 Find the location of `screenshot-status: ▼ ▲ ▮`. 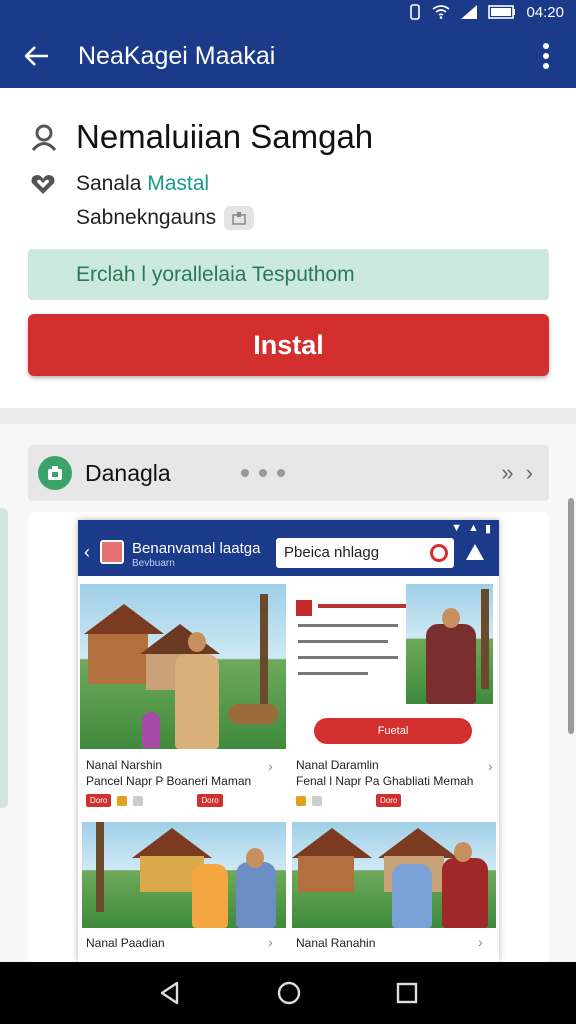

screenshot-status: ▼ ▲ ▮ is located at coordinates (471, 528).